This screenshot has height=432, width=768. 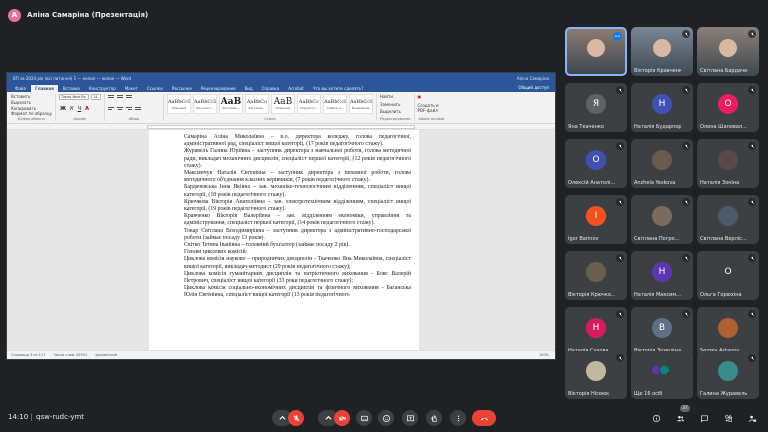 I want to click on captions-button, so click(x=364, y=418).